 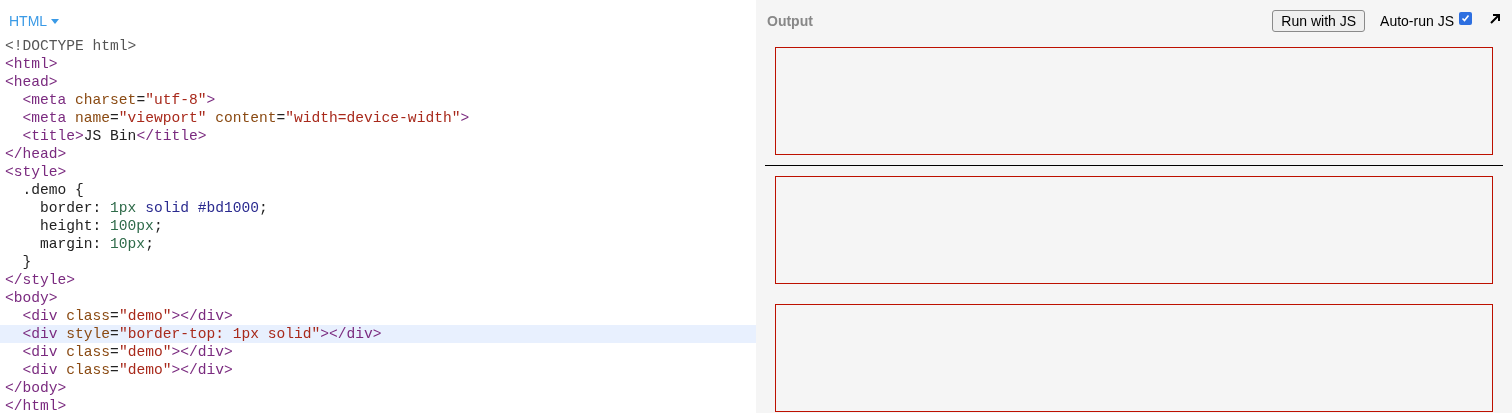 I want to click on checkmark-icon, so click(x=1465, y=18).